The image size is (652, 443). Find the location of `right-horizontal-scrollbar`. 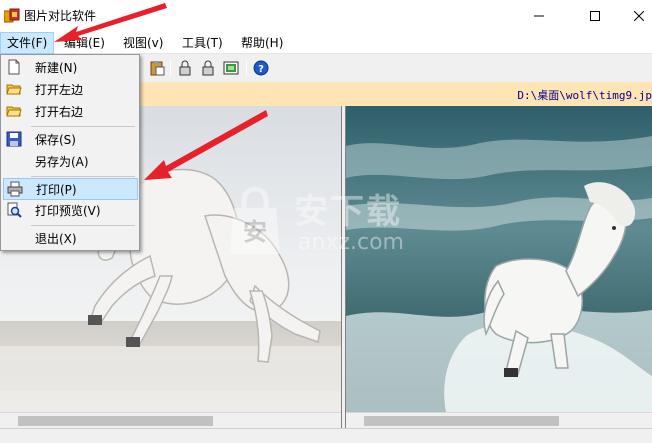

right-horizontal-scrollbar is located at coordinates (499, 420).